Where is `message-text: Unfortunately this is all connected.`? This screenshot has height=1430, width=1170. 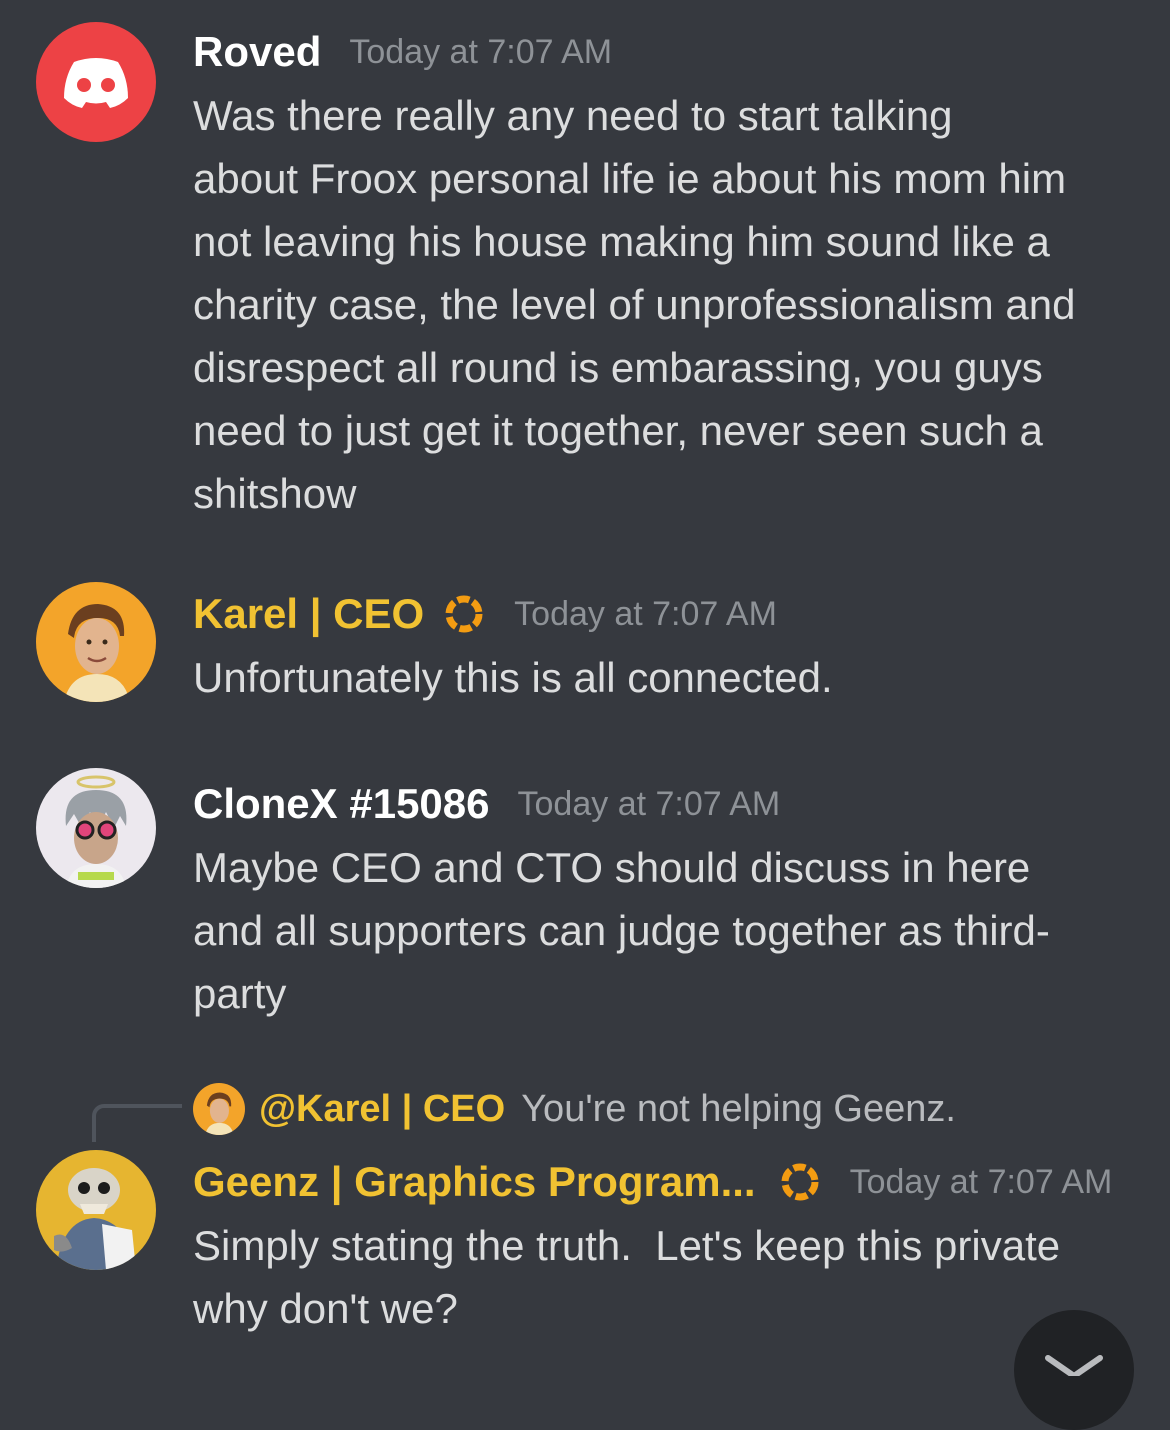
message-text: Unfortunately this is all connected. is located at coordinates (668, 677).